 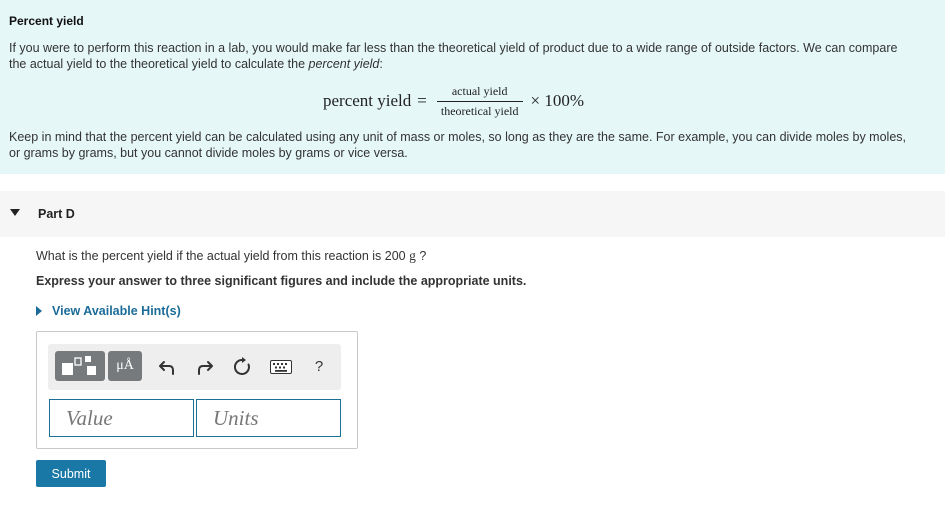 I want to click on units-icon: μÅ, so click(x=125, y=365).